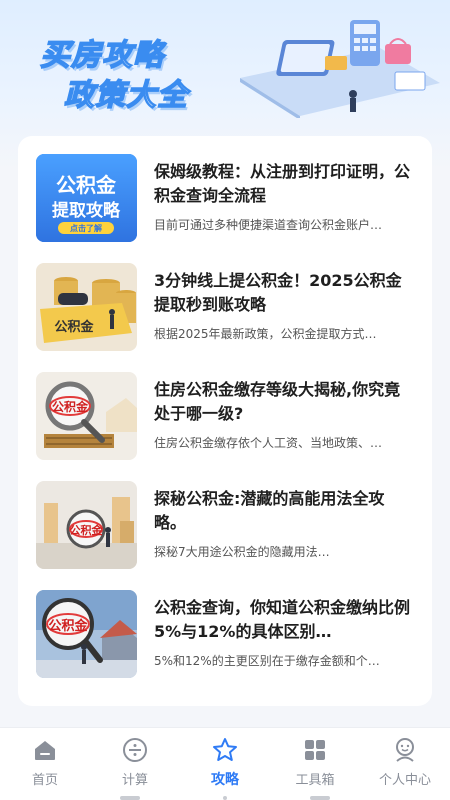 The width and height of the screenshot is (450, 800). I want to click on tab-label: 攻略, so click(225, 780).